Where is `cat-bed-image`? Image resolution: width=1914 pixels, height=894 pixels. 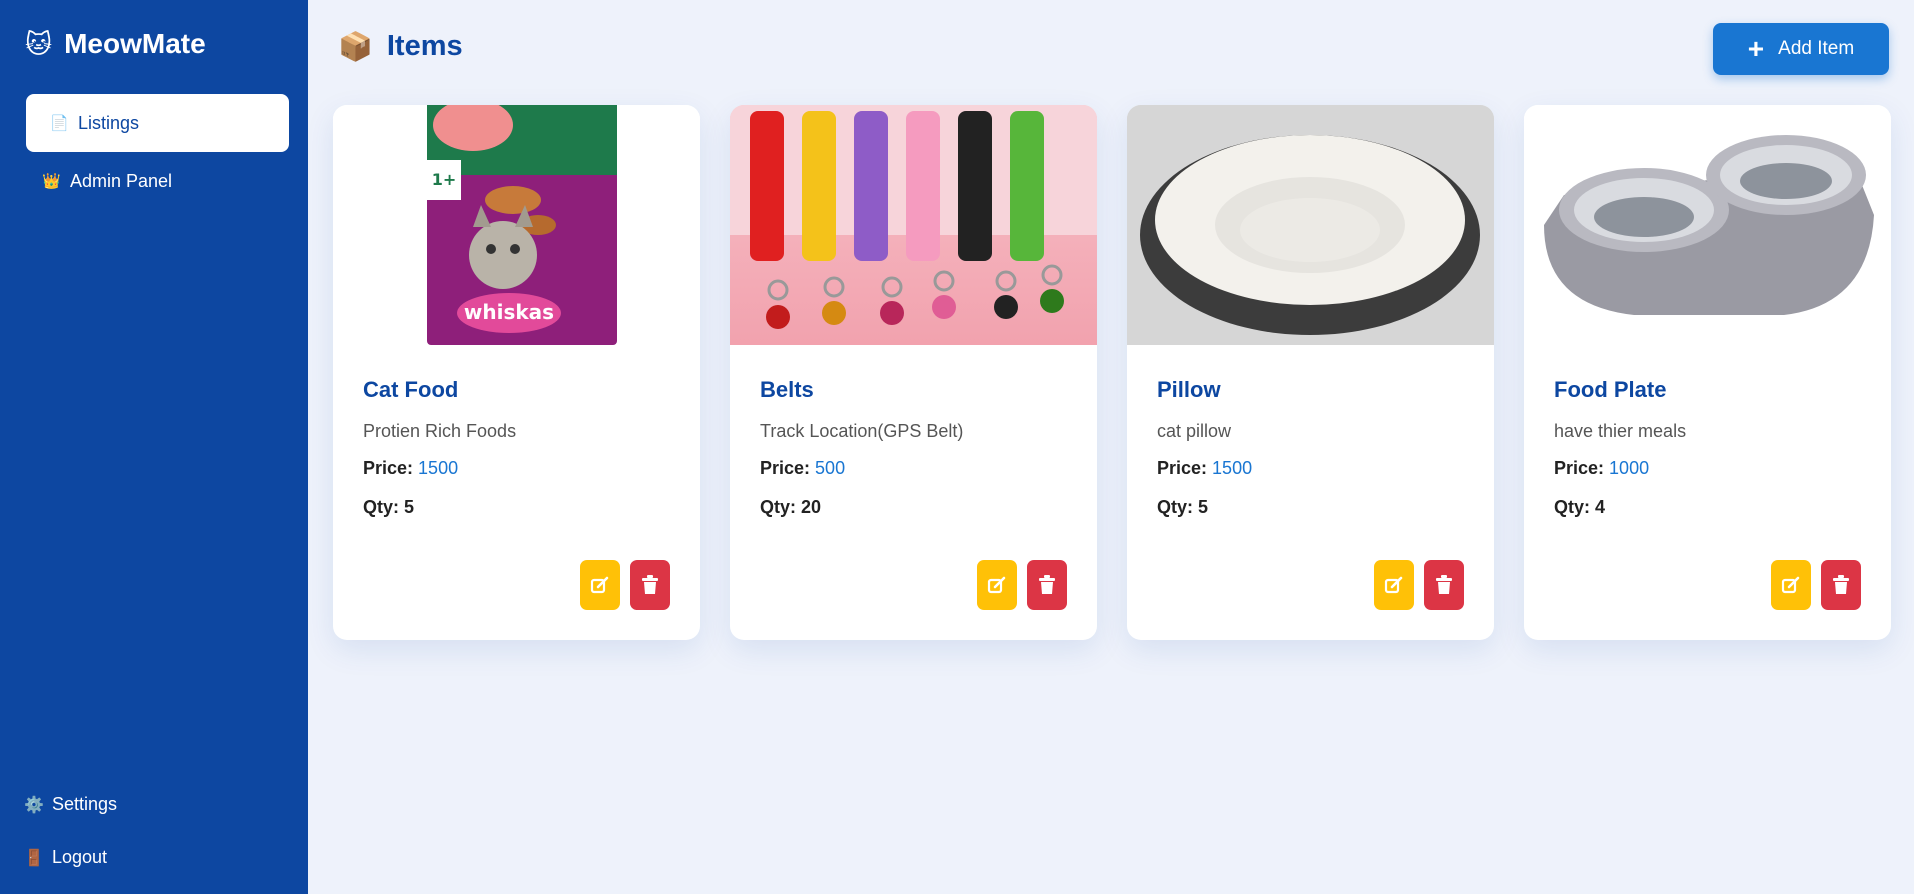 cat-bed-image is located at coordinates (1310, 225).